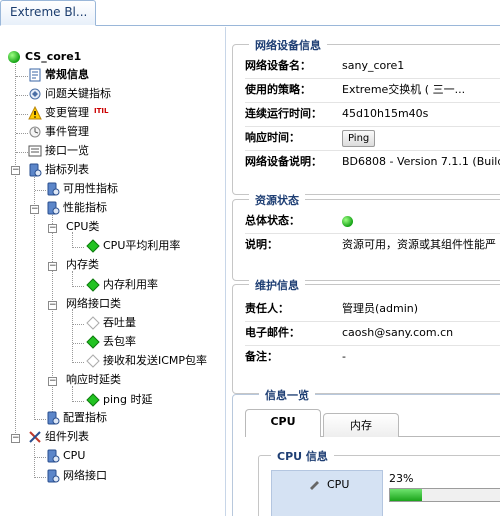 This screenshot has height=516, width=500. What do you see at coordinates (67, 169) in the screenshot?
I see `tree-item-label: 指标列表` at bounding box center [67, 169].